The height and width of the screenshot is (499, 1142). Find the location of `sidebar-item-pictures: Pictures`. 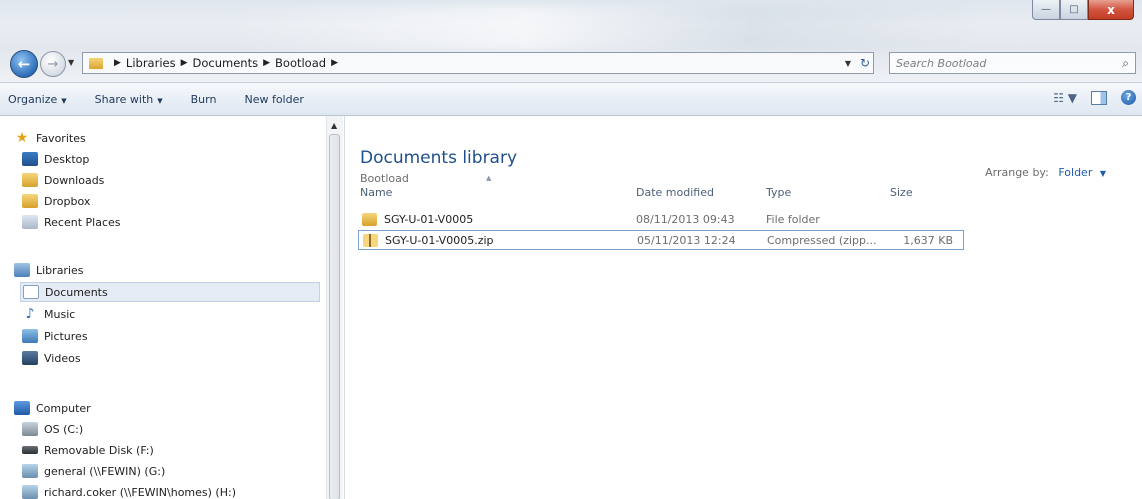

sidebar-item-pictures: Pictures is located at coordinates (55, 336).